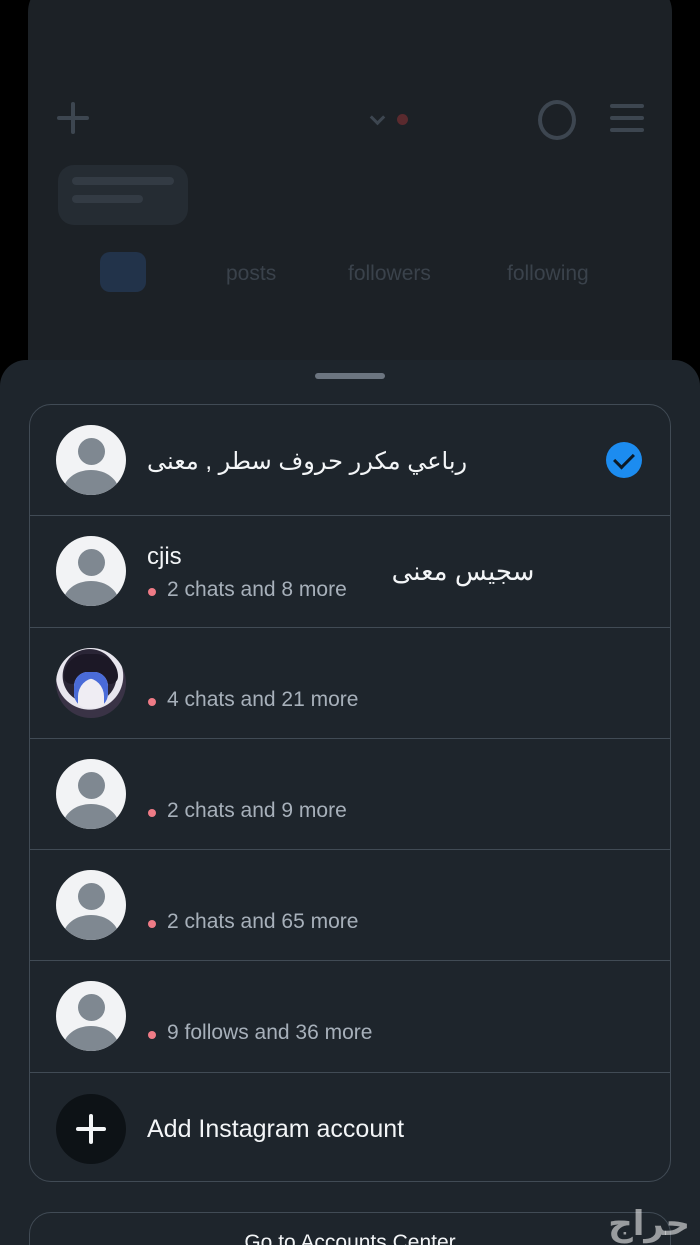 The image size is (700, 1245). I want to click on add-account-button: Add Instagram account, so click(350, 1127).